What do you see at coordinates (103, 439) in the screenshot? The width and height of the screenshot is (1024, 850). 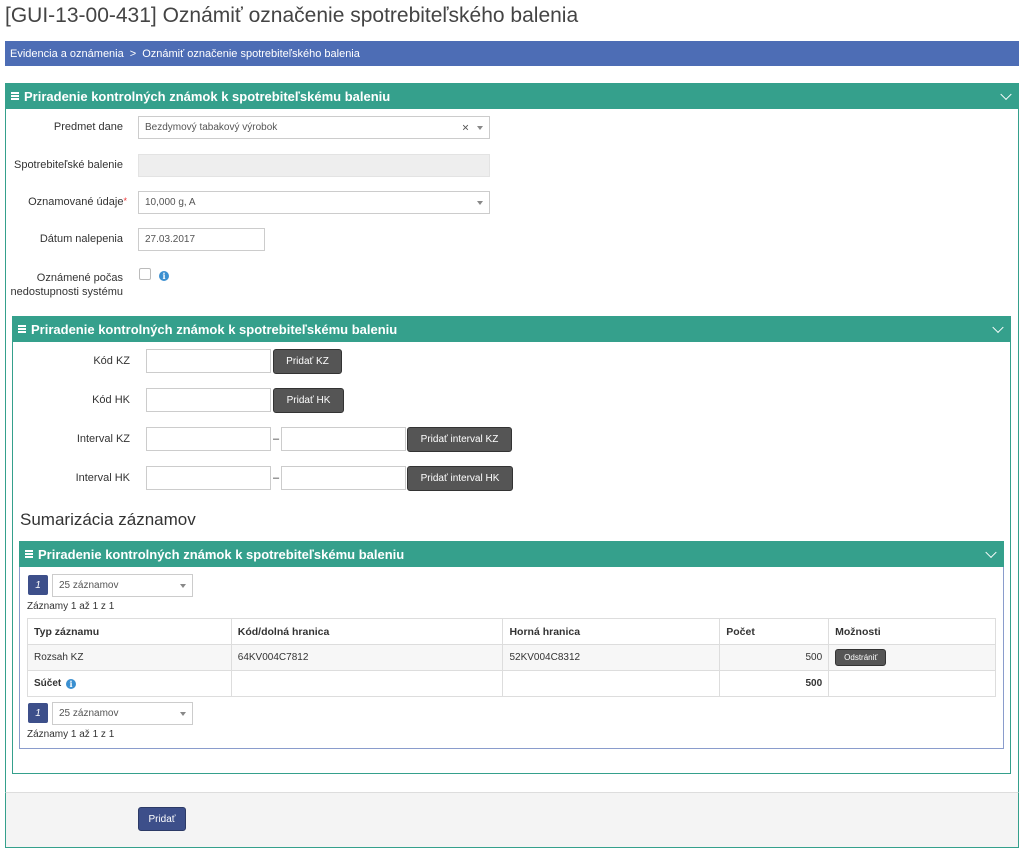 I see `interval-kz-label: Interval KZ` at bounding box center [103, 439].